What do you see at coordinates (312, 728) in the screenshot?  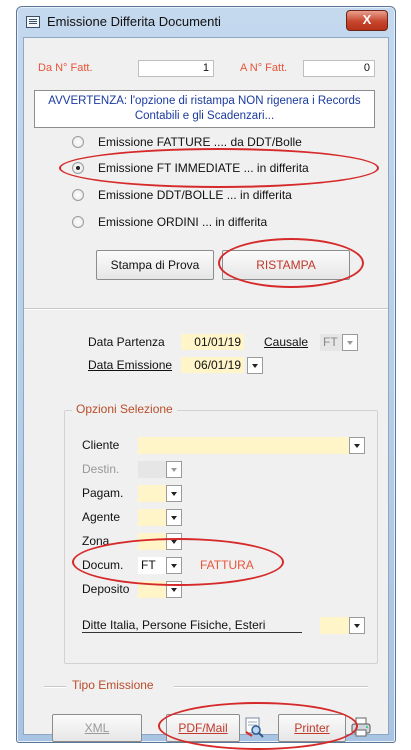 I see `printer-button: Printer` at bounding box center [312, 728].